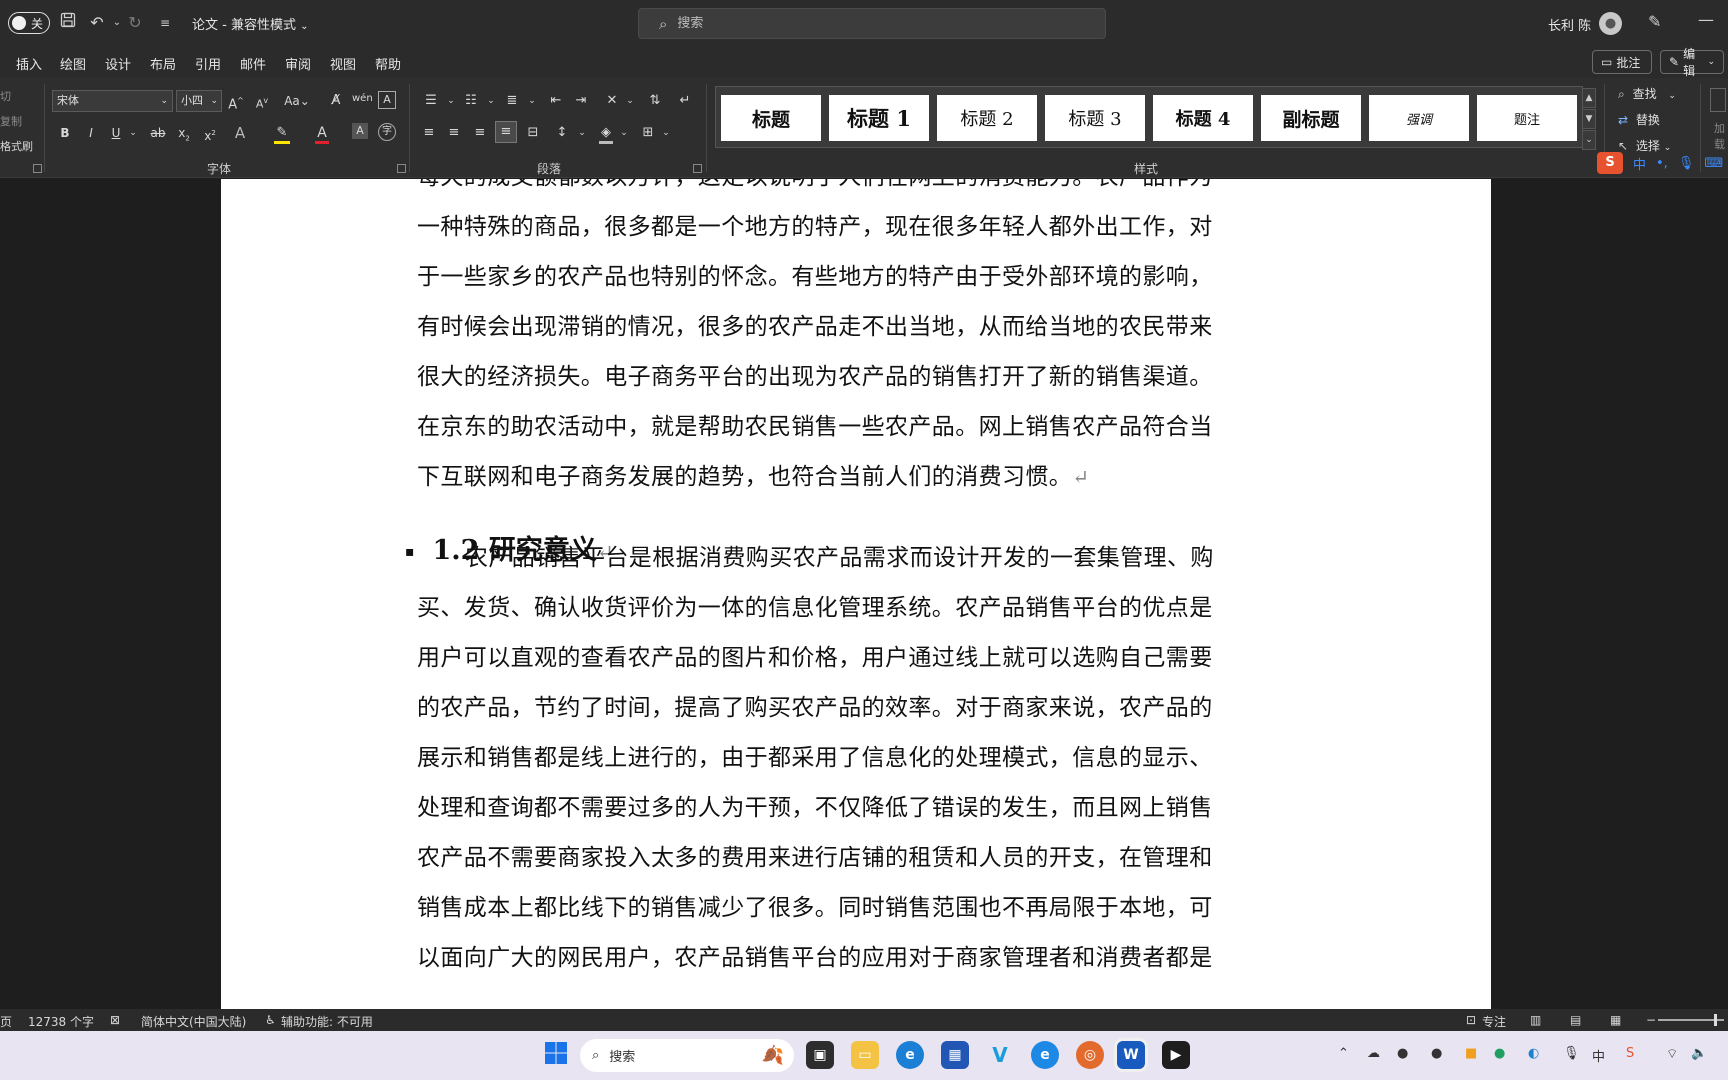 The height and width of the screenshot is (1080, 1728). Describe the element at coordinates (387, 100) in the screenshot. I see `character-border-icon: A` at that location.